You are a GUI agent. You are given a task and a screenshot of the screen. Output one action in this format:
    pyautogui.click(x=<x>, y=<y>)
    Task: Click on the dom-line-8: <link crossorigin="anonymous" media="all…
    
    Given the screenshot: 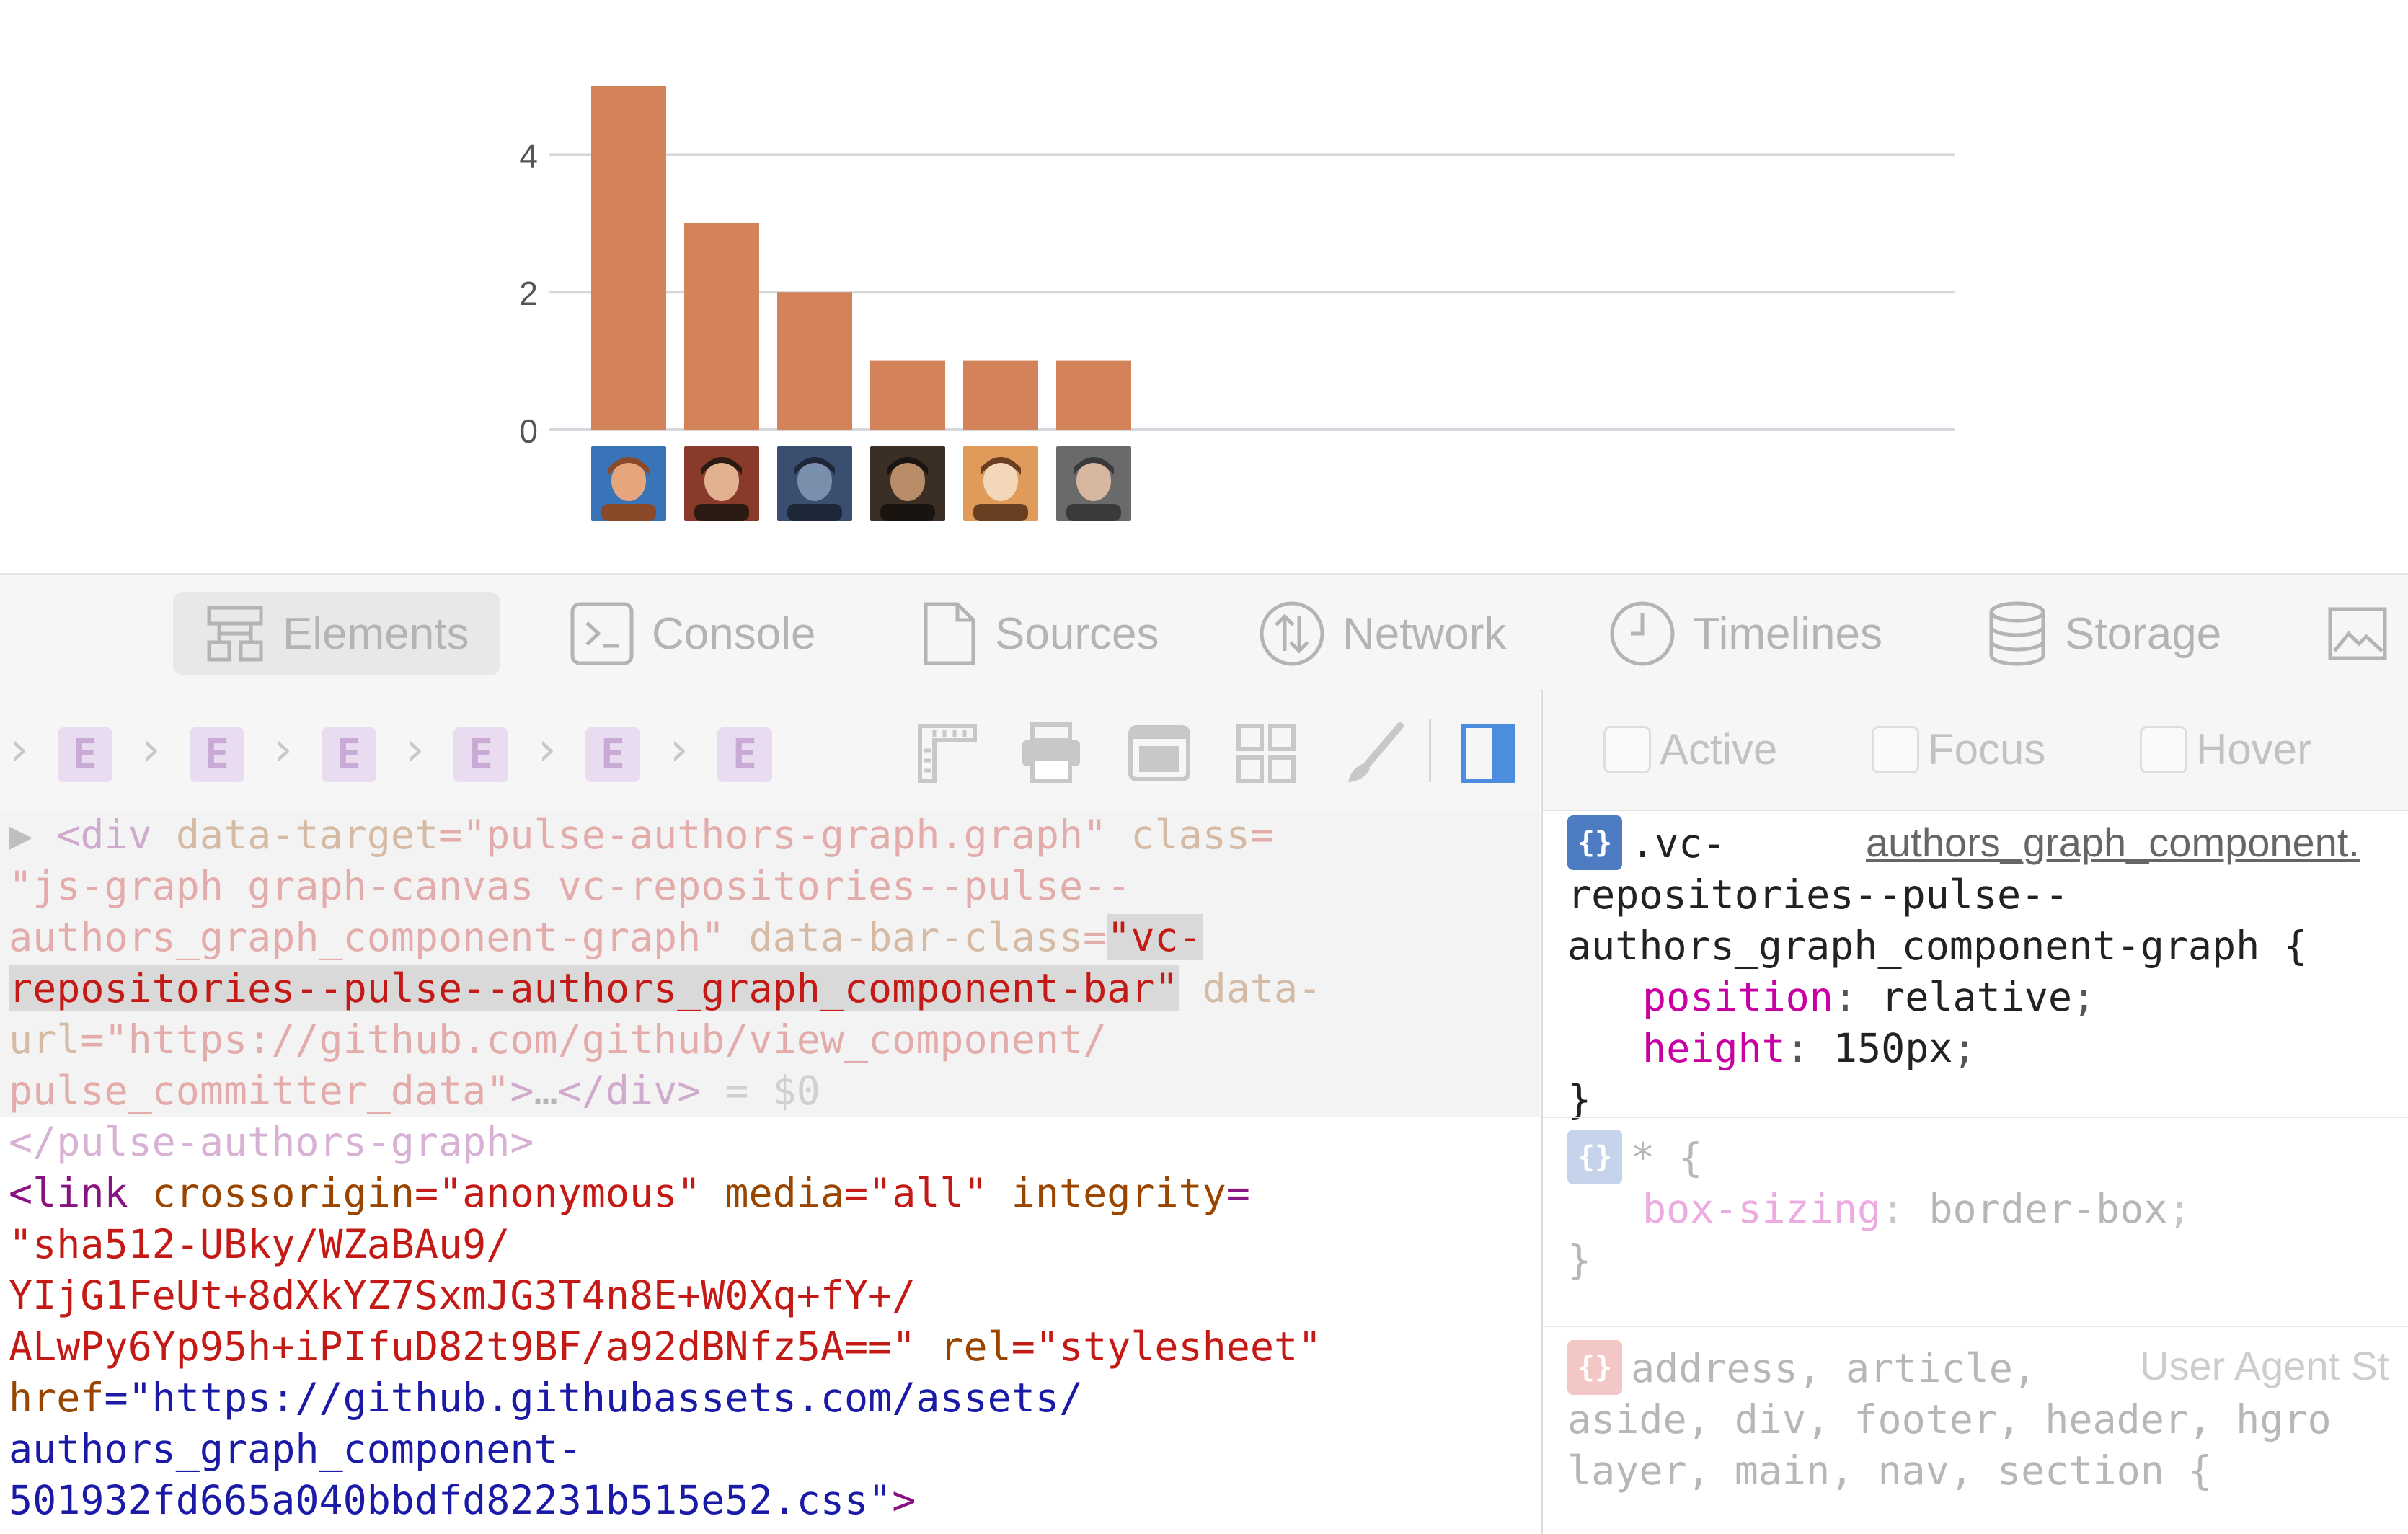 What is the action you would take?
    pyautogui.click(x=629, y=1193)
    